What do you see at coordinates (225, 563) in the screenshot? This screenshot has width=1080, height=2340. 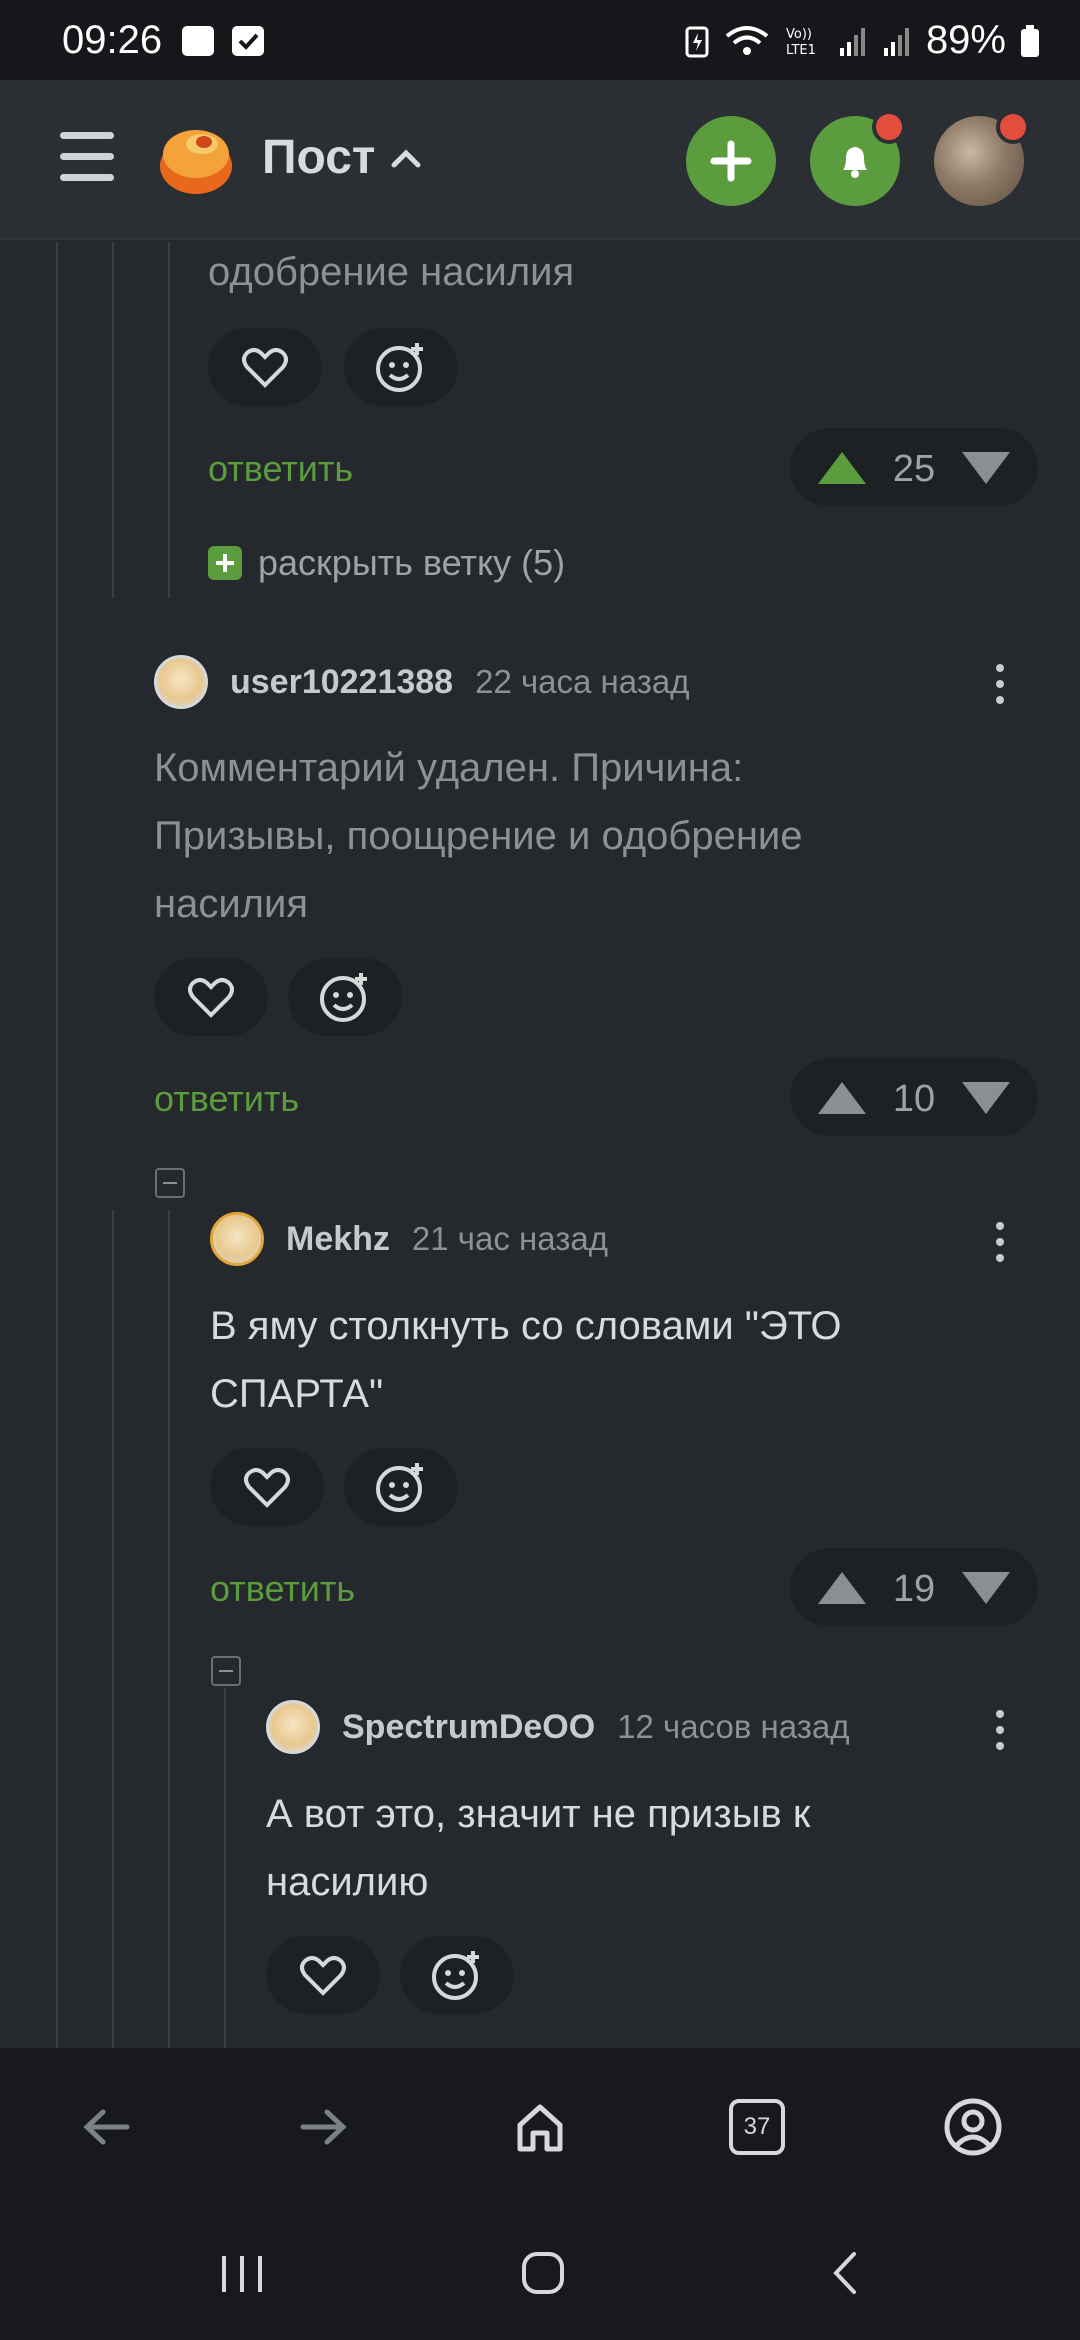 I see `plus-box-icon` at bounding box center [225, 563].